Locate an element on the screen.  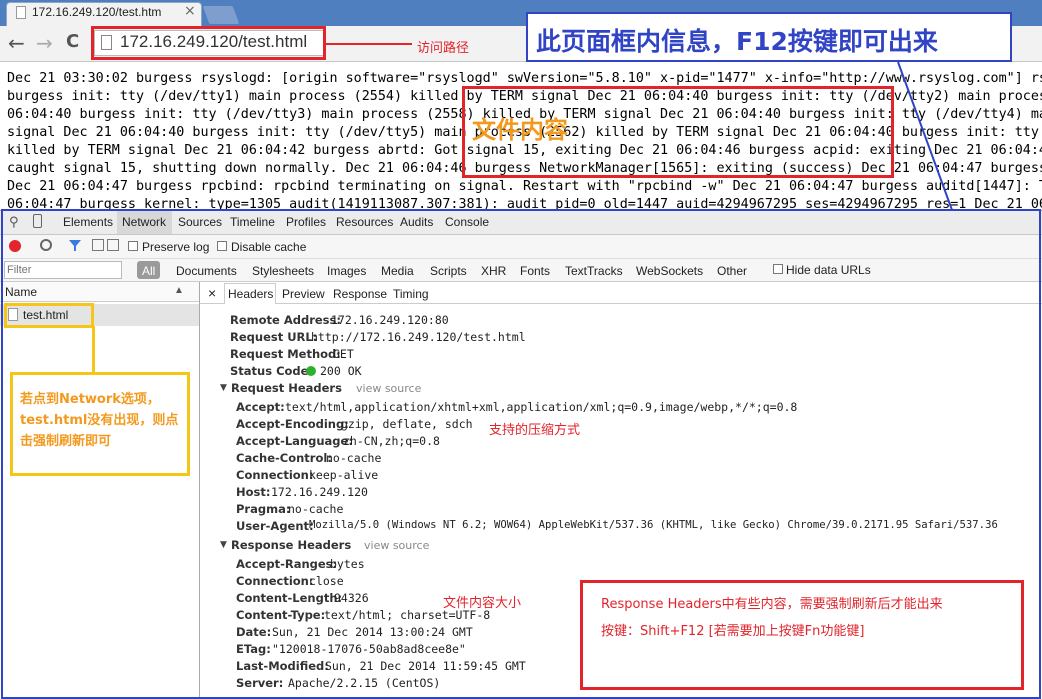
hide-data-urls-label: Hide data URLs is located at coordinates (828, 270).